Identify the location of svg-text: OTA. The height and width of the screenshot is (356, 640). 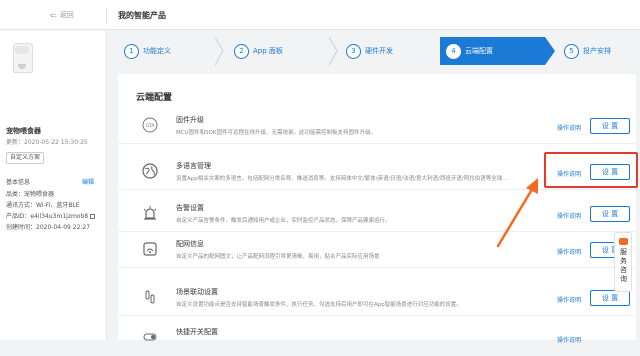
(150, 126).